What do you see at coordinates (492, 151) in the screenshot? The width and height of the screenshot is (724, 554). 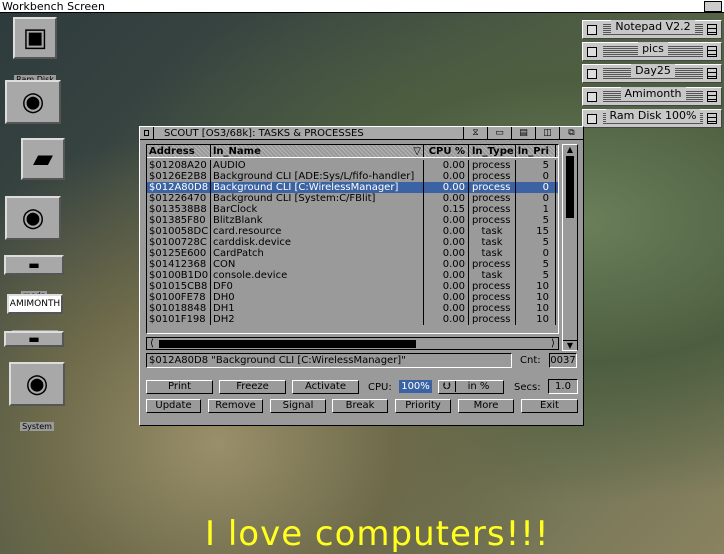 I see `column-type: ln_Type` at bounding box center [492, 151].